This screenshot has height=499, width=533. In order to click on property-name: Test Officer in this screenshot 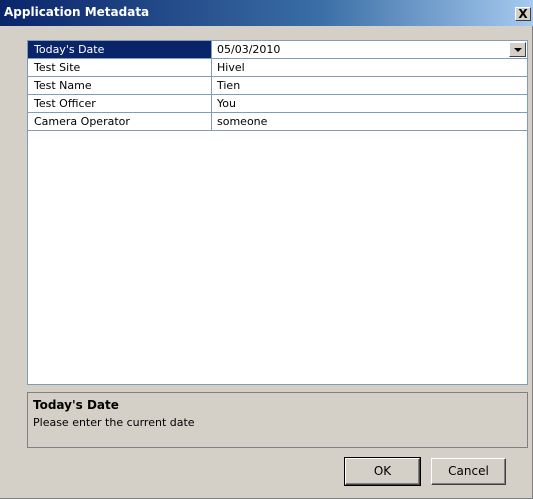, I will do `click(120, 103)`.